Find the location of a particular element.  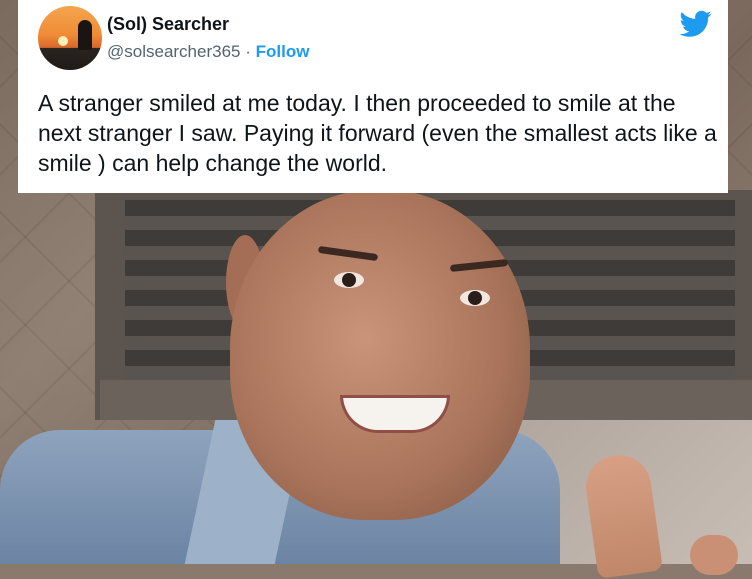

sun-icon is located at coordinates (63, 41).